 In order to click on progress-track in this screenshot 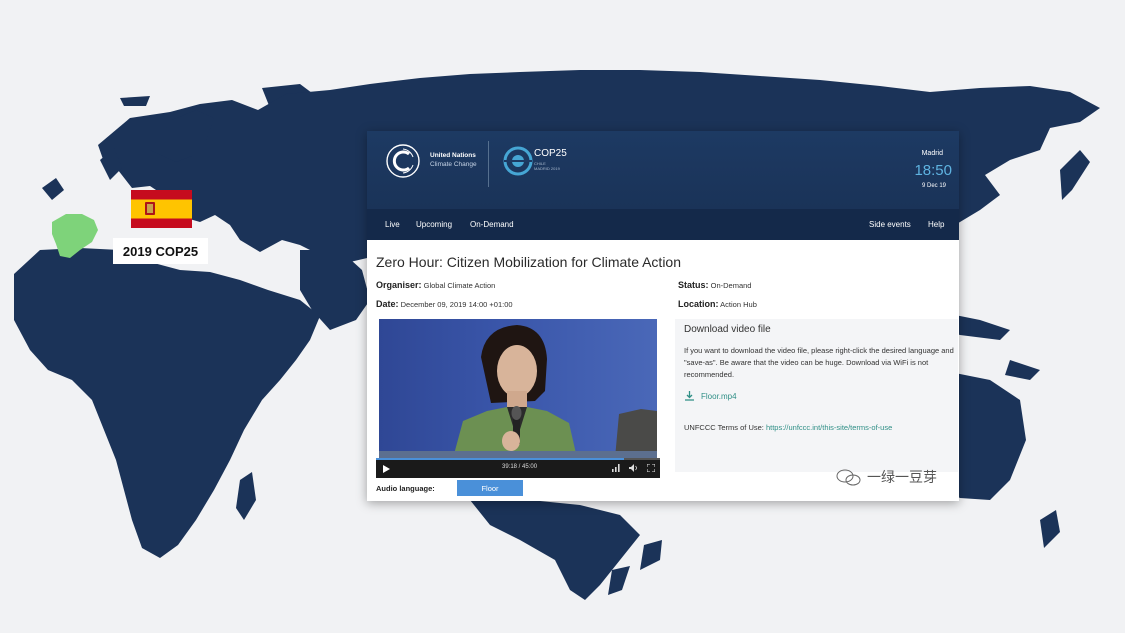, I will do `click(518, 459)`.